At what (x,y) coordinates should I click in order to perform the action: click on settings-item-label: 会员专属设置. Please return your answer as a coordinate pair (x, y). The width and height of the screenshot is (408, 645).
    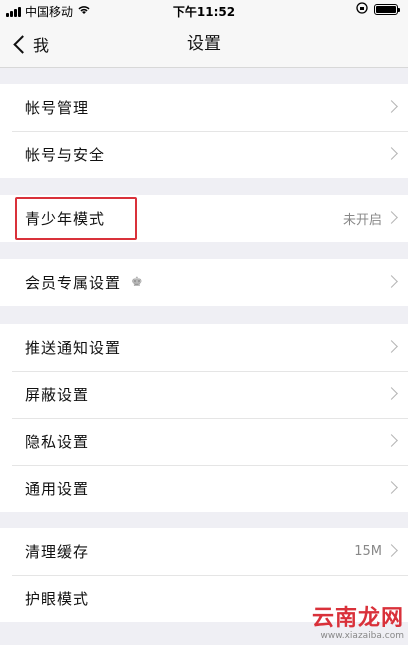
    Looking at the image, I should click on (73, 283).